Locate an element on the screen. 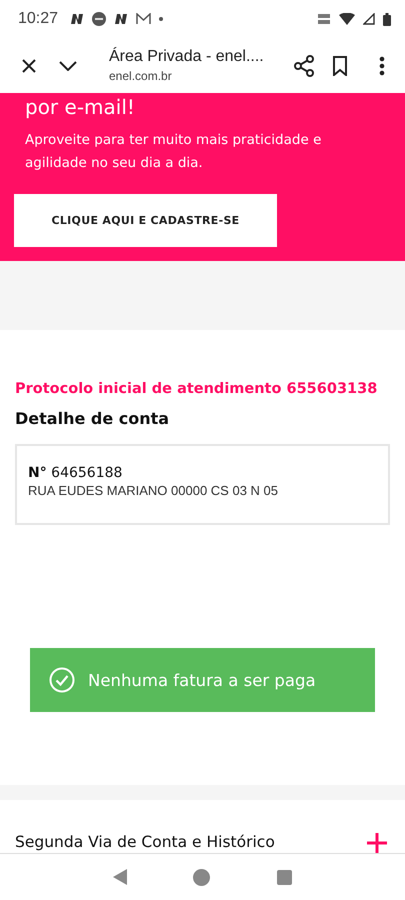 The image size is (405, 900). bookmark-icon is located at coordinates (340, 66).